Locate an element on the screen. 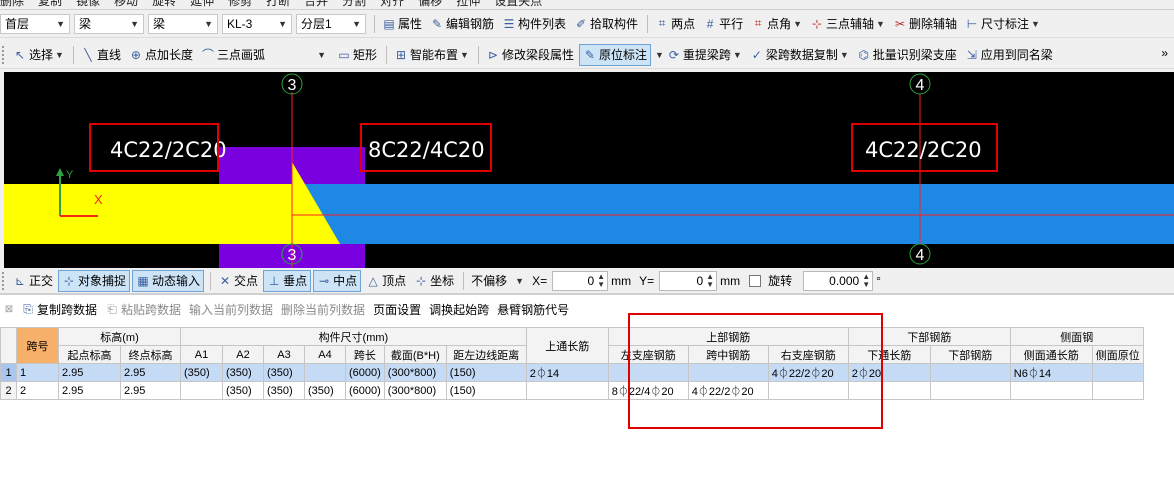 This screenshot has height=497, width=1174. header-top-through: 上通长筋 is located at coordinates (567, 345).